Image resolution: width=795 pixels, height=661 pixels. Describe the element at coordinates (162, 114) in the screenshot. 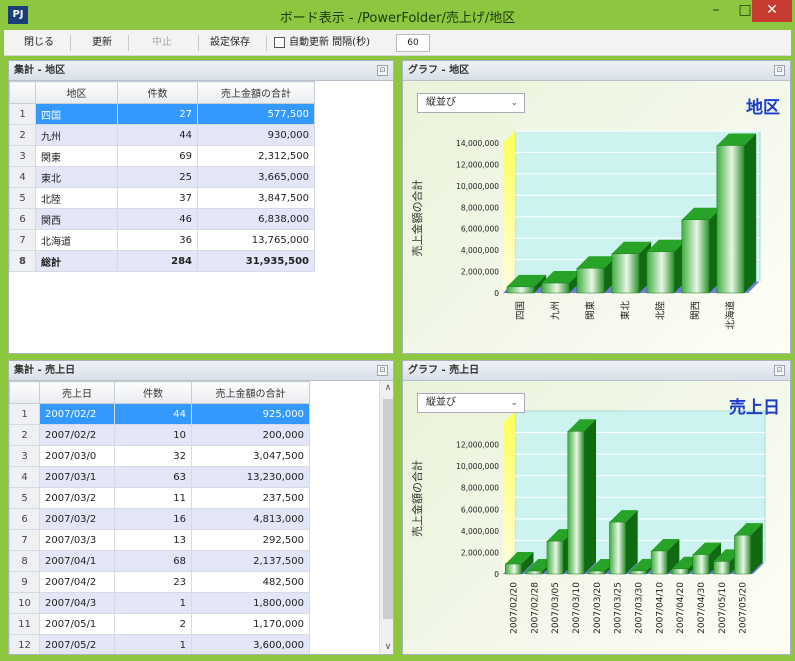

I see `table-row: 1 四国 27 577,500` at that location.